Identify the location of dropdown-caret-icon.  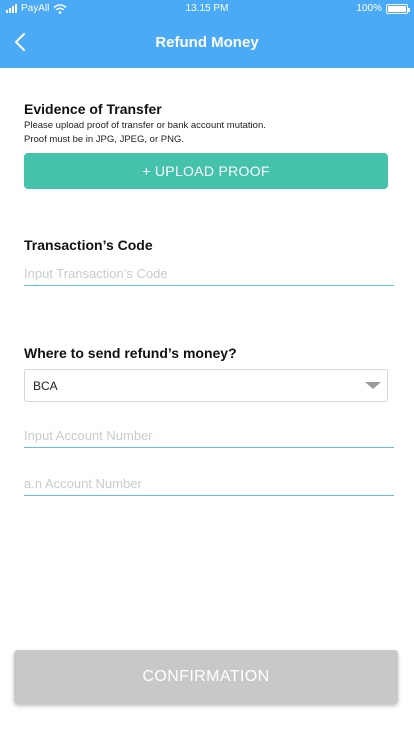
(373, 385).